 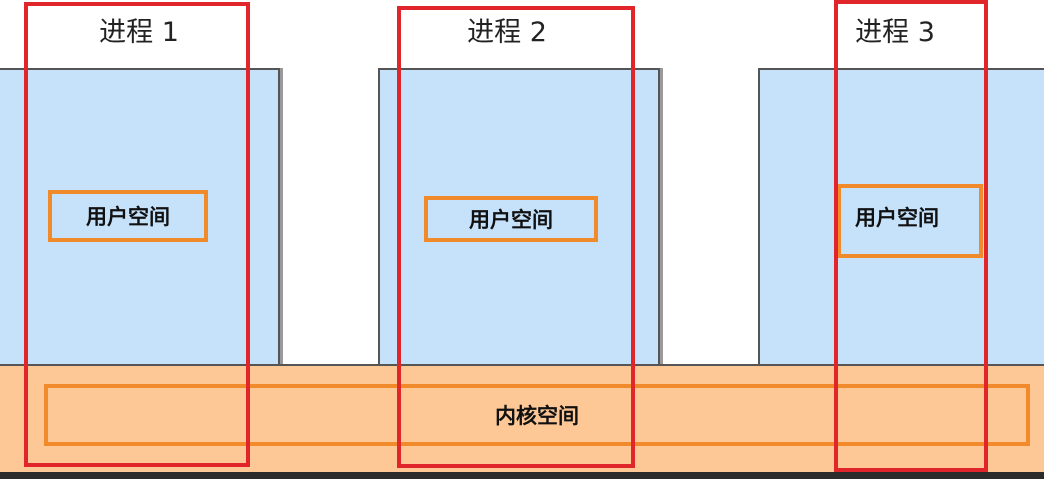 What do you see at coordinates (522, 475) in the screenshot?
I see `bottom-dark-strip` at bounding box center [522, 475].